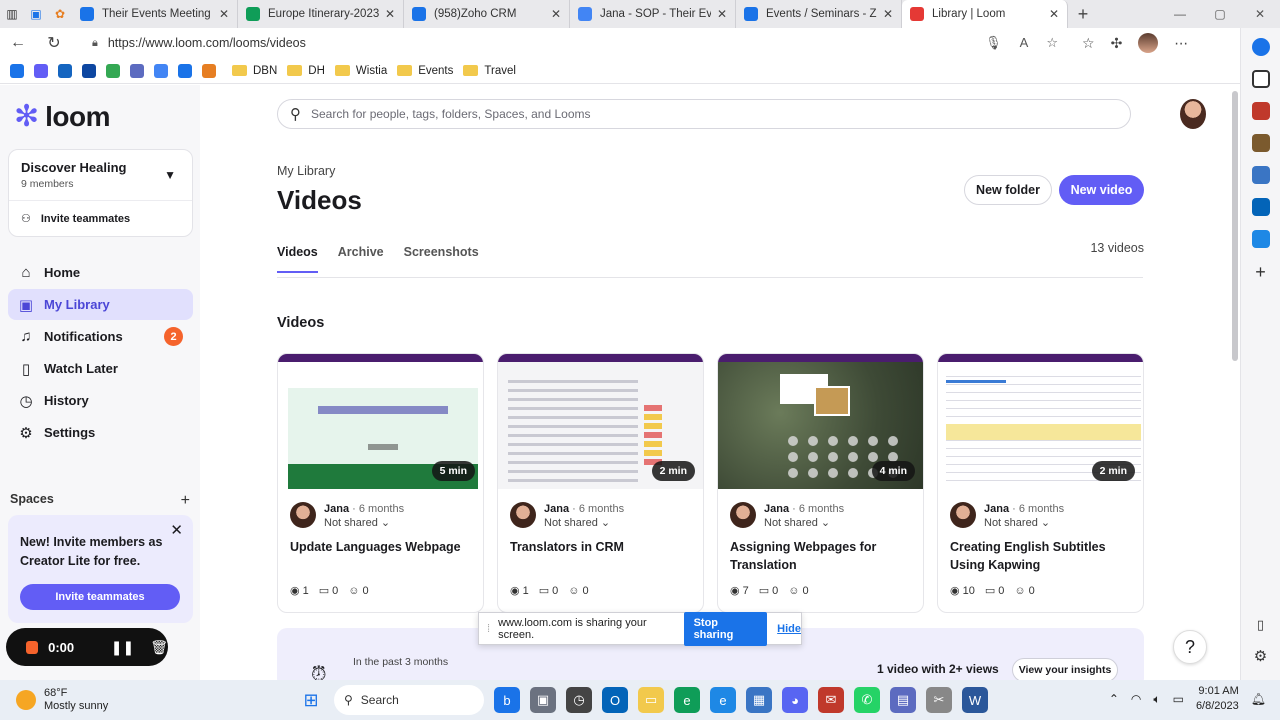 The height and width of the screenshot is (720, 1280). What do you see at coordinates (1260, 14) in the screenshot?
I see `close-window-button: ✕` at bounding box center [1260, 14].